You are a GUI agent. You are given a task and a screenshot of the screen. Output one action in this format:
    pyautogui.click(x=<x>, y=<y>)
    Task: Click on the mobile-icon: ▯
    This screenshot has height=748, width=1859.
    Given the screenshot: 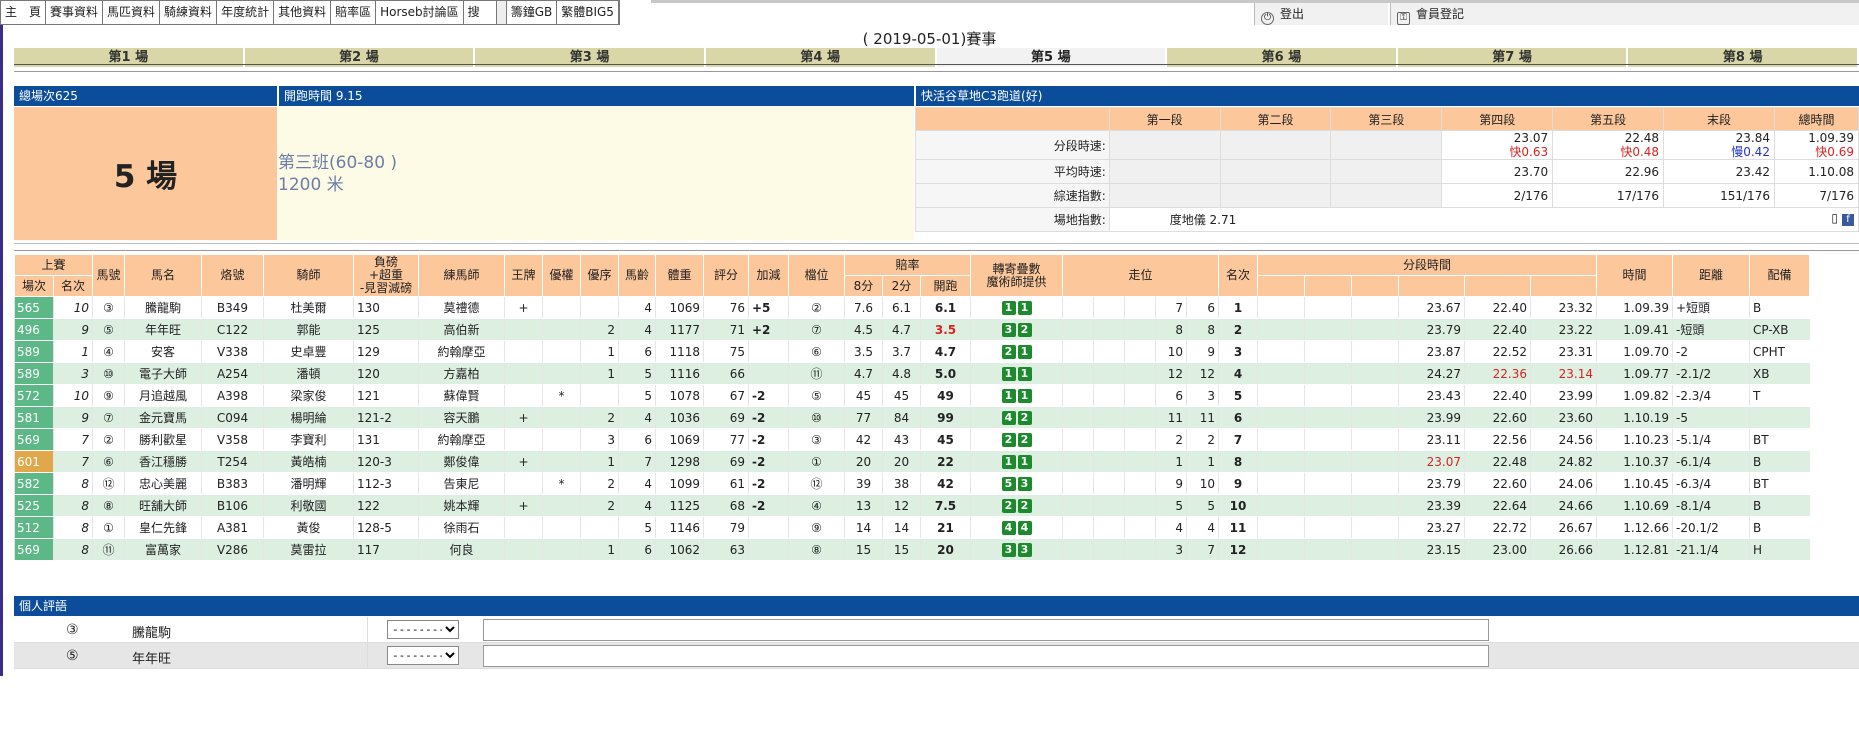 What is the action you would take?
    pyautogui.click(x=1834, y=218)
    